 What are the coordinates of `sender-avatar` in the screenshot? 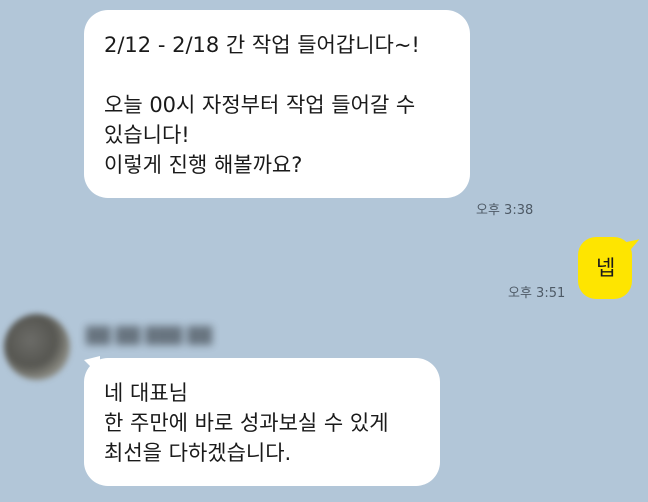 It's located at (37, 347).